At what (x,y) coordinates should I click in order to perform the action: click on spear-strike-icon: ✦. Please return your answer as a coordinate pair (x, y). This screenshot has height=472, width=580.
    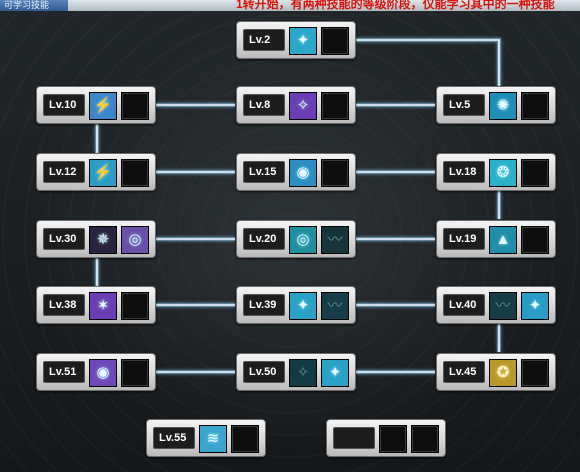
    Looking at the image, I should click on (535, 306).